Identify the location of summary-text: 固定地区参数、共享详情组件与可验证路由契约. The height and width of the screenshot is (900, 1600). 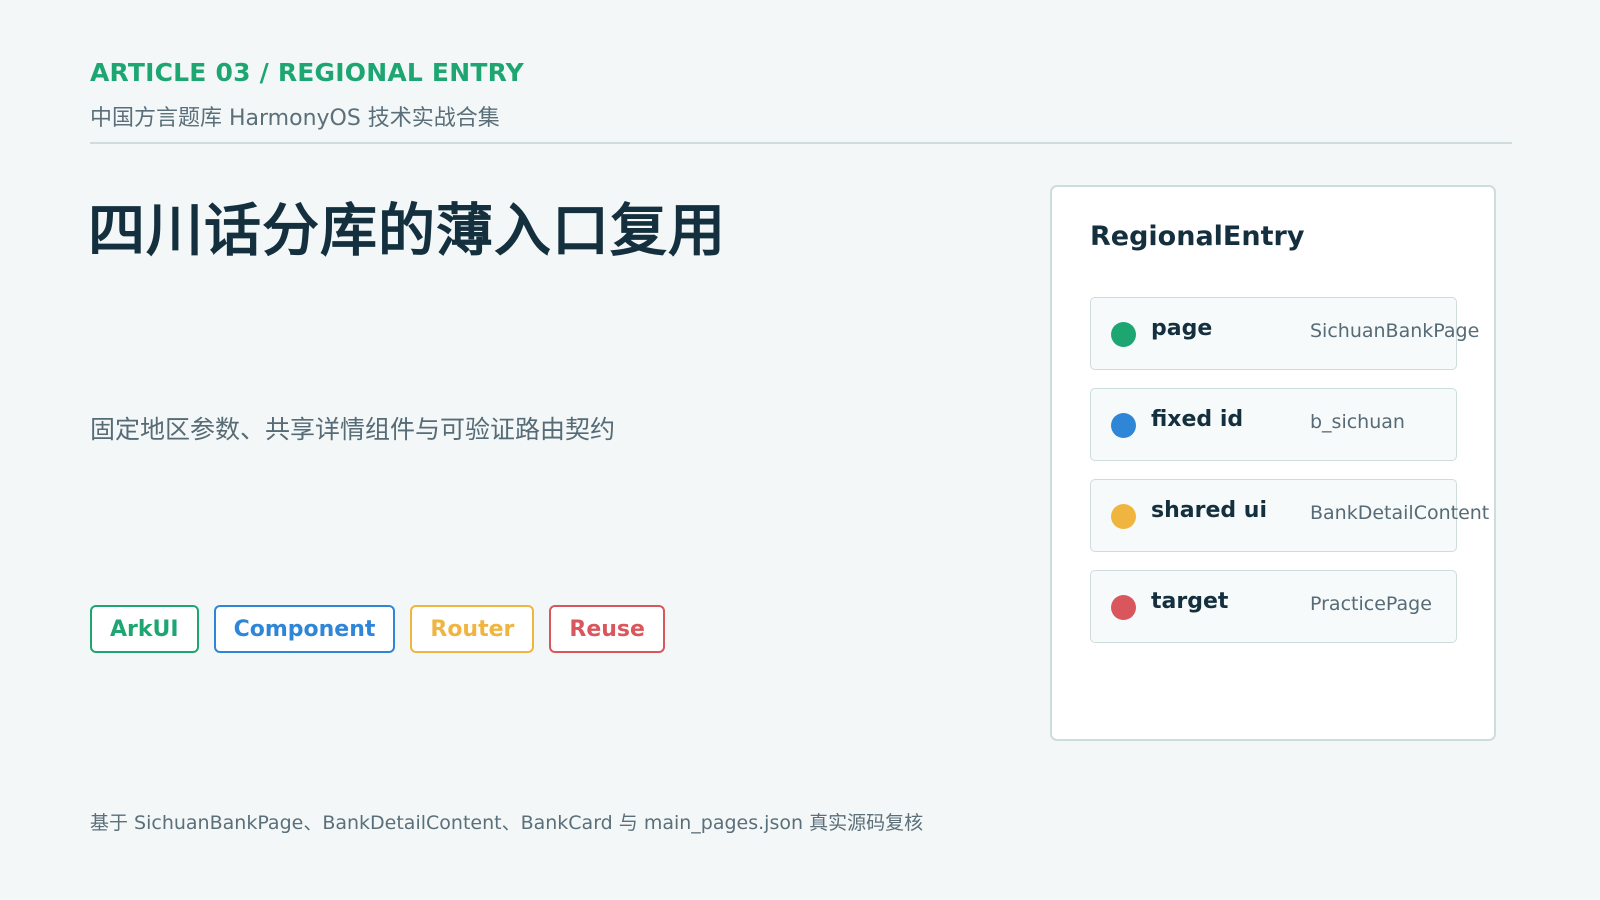
(353, 429).